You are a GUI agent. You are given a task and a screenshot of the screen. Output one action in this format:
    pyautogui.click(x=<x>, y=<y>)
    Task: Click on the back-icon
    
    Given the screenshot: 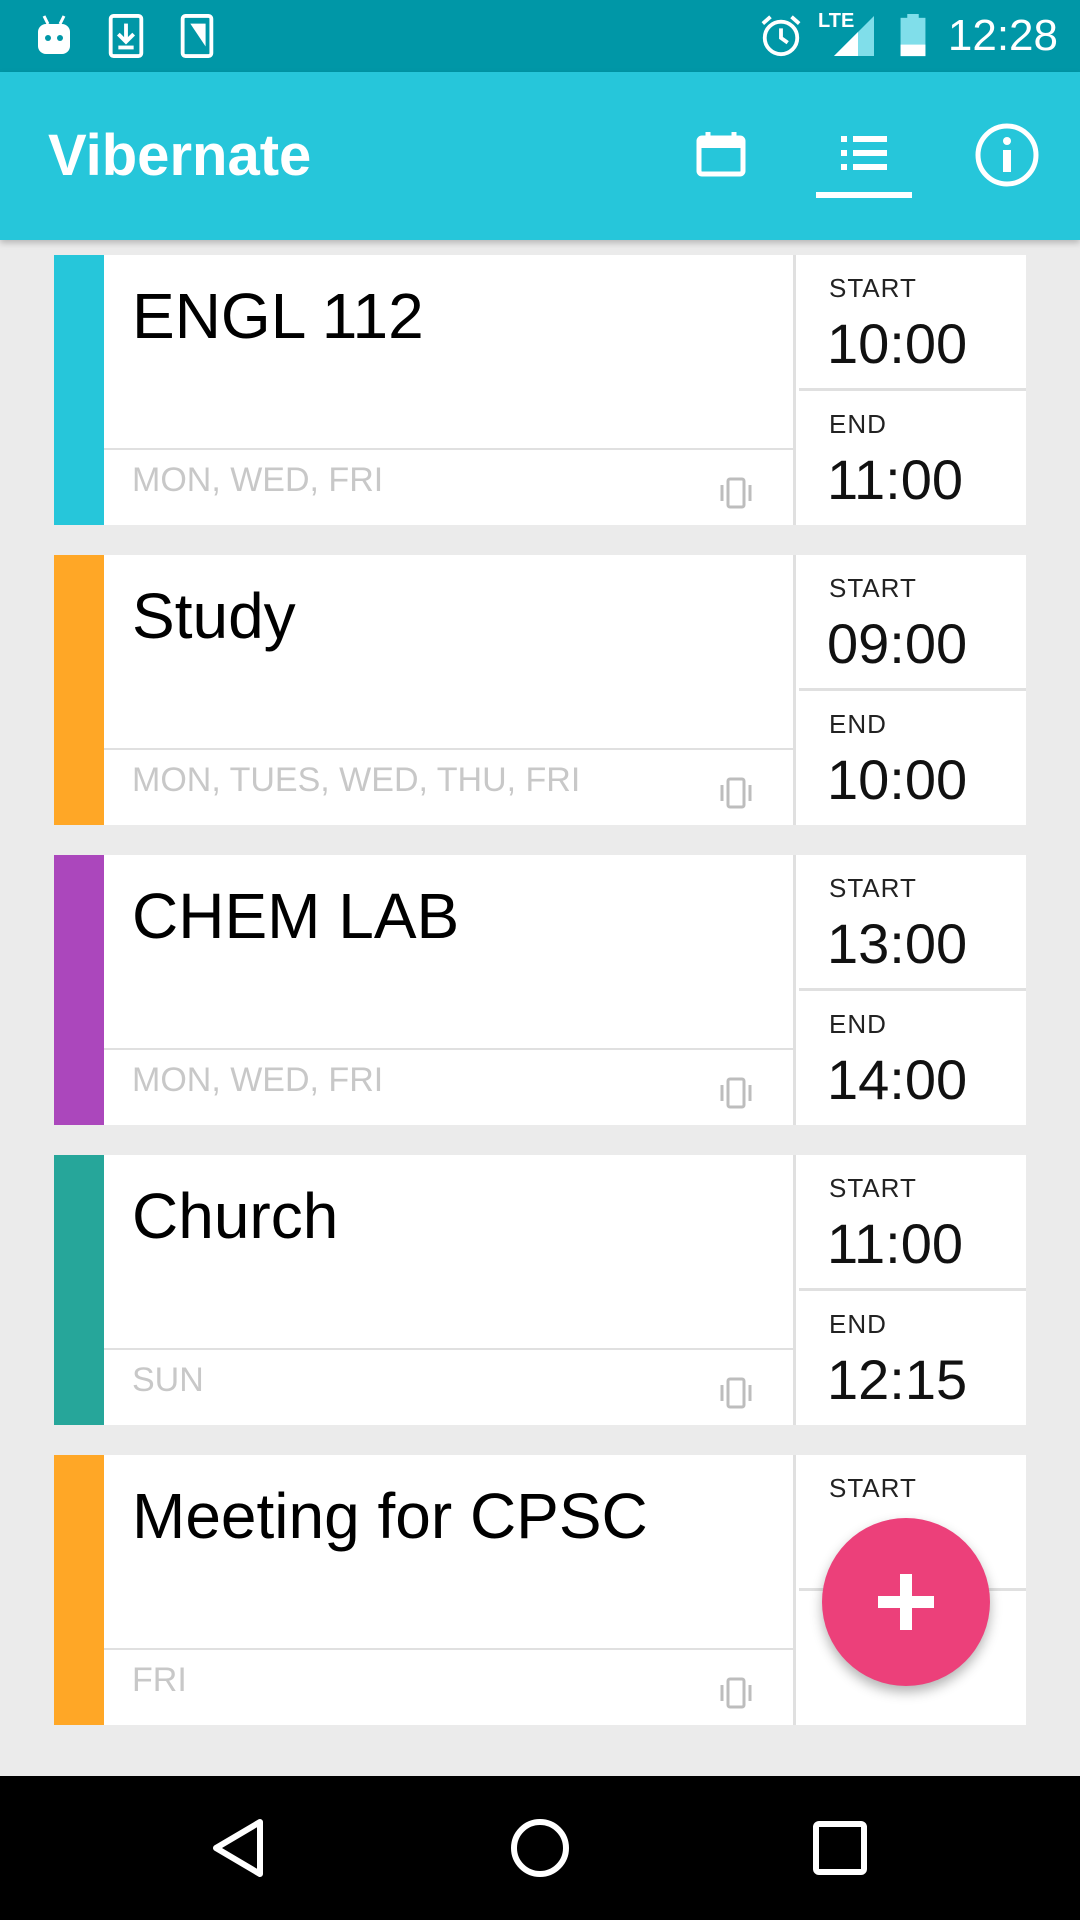 What is the action you would take?
    pyautogui.click(x=240, y=1848)
    